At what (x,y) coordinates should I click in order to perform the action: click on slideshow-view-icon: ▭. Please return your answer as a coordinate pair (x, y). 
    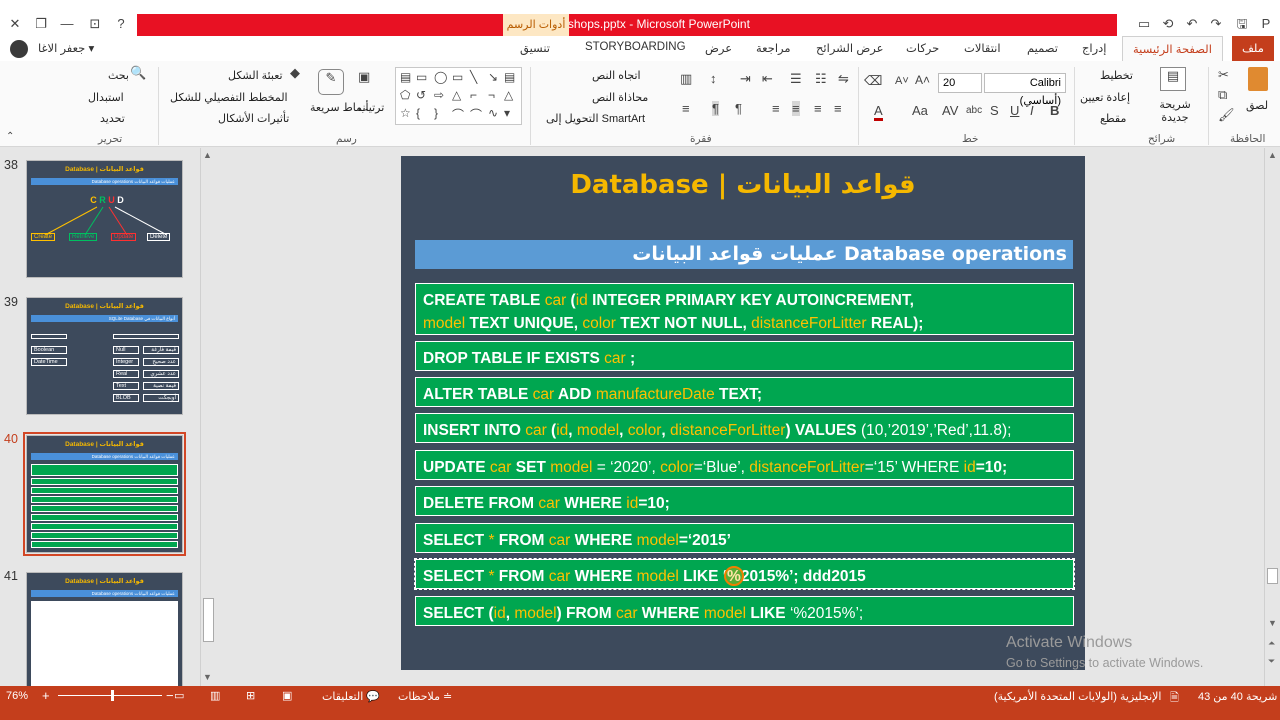
    Looking at the image, I should click on (179, 695).